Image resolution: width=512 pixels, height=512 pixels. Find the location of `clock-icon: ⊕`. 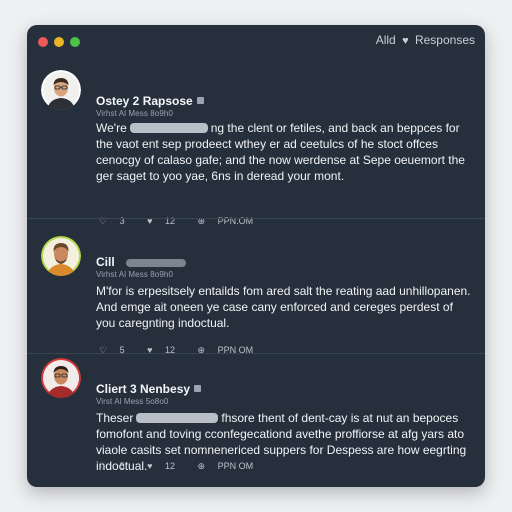

clock-icon: ⊕ is located at coordinates (201, 466).